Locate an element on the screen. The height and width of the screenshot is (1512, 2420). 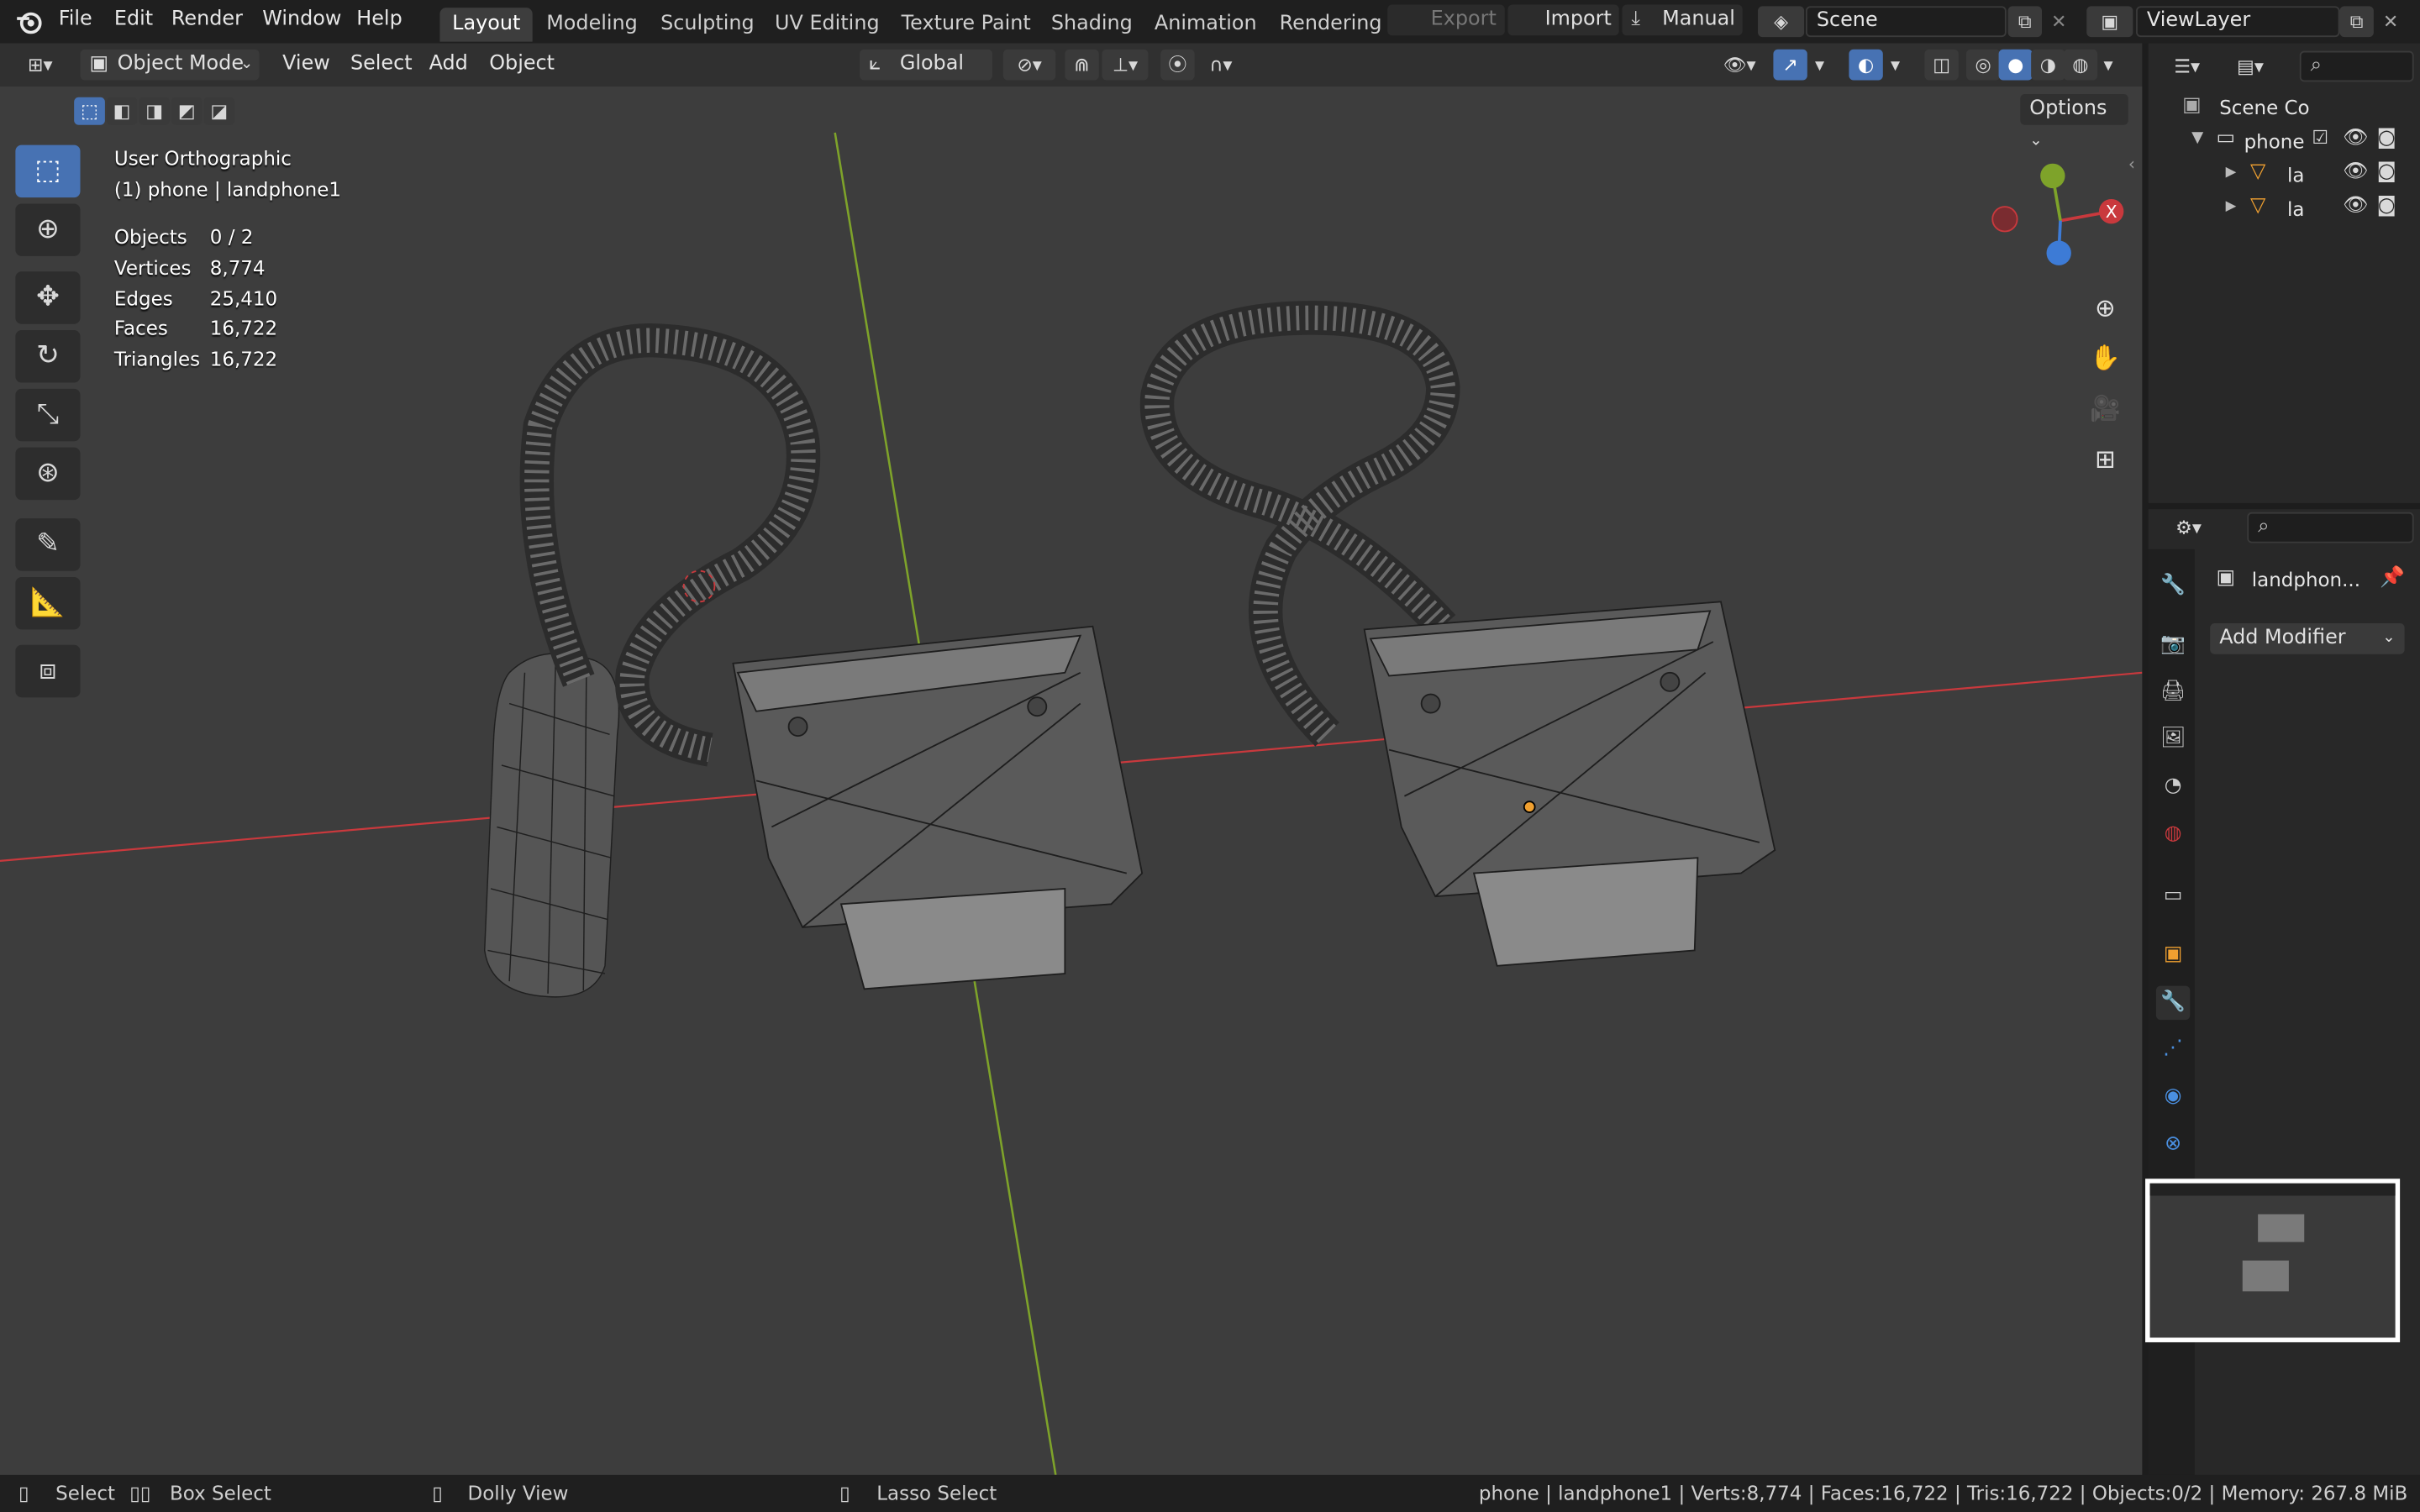
shading-dropdown-icon: ▾ is located at coordinates (2108, 65).